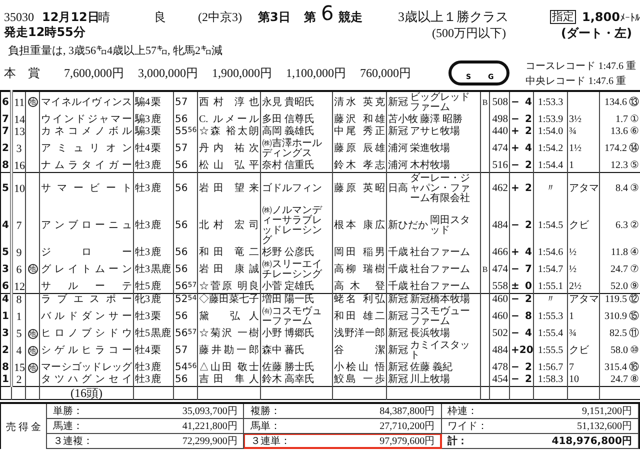  What do you see at coordinates (581, 66) in the screenshot?
I see `course-record: コースレコード 1:47.6 重` at bounding box center [581, 66].